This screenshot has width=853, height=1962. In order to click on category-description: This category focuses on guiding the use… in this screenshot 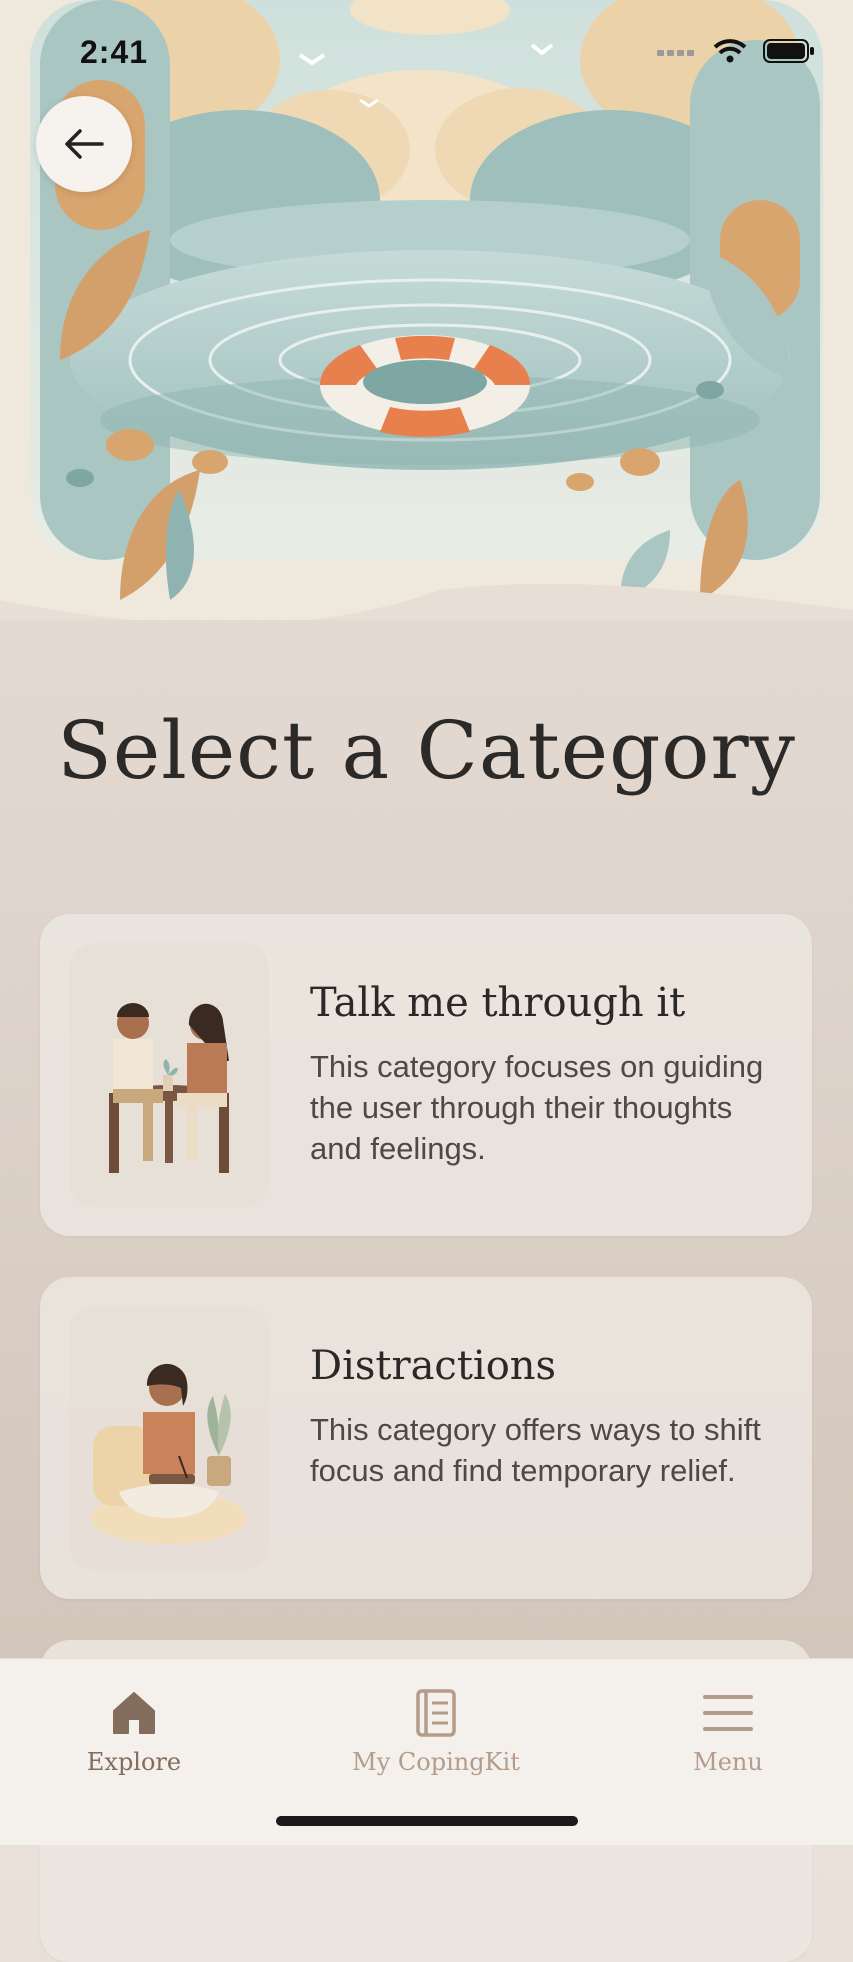, I will do `click(537, 1107)`.